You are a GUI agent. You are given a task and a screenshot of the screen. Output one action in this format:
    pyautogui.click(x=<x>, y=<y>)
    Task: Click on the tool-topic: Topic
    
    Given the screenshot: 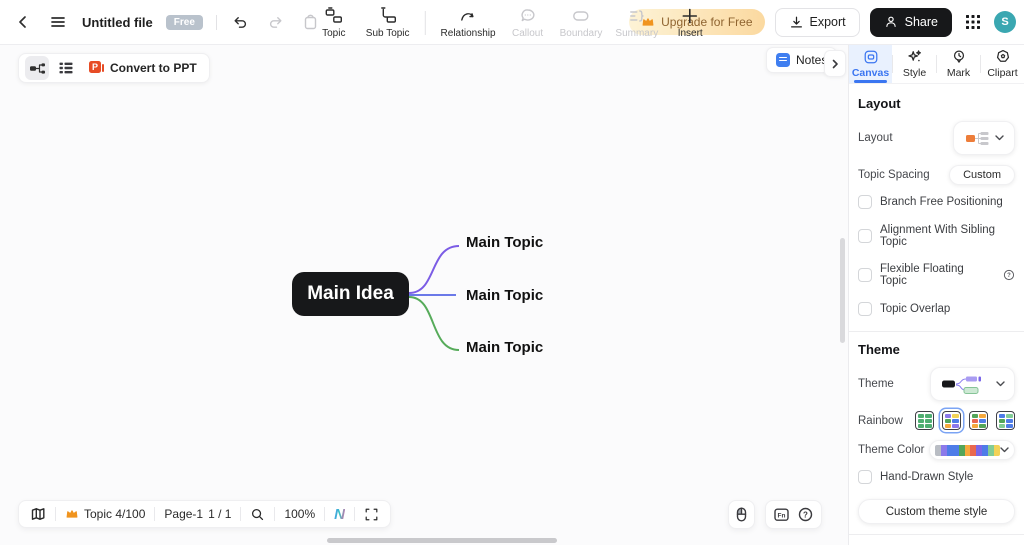 What is the action you would take?
    pyautogui.click(x=334, y=22)
    